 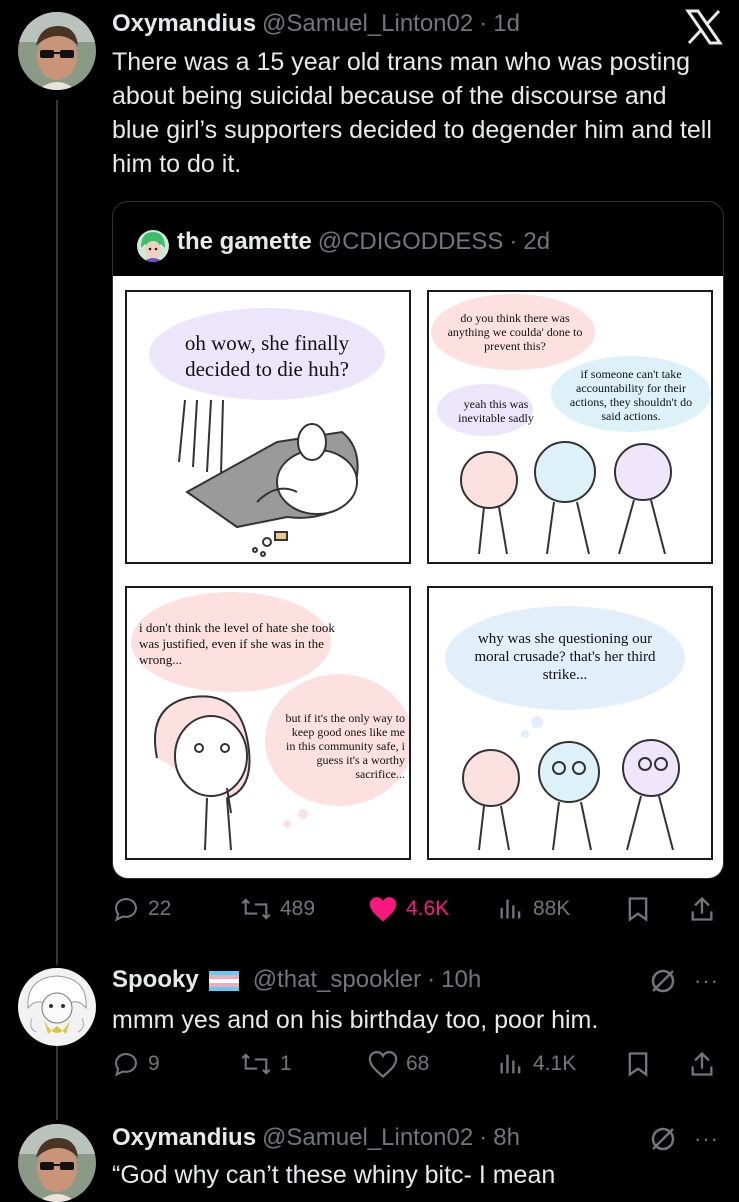 I want to click on repost-count: 489, so click(x=298, y=908).